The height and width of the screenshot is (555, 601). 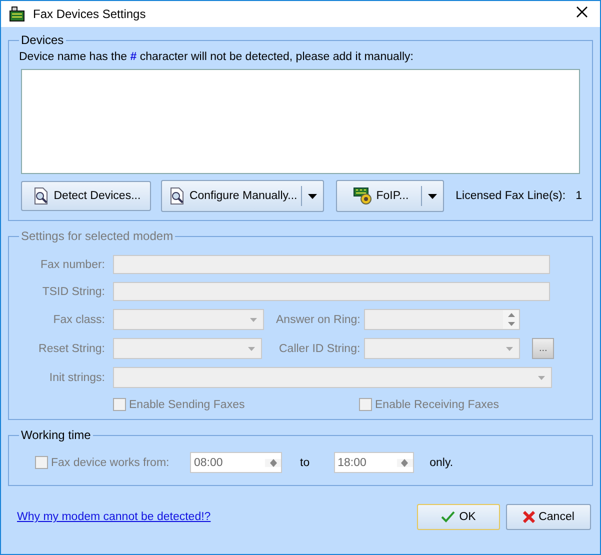 What do you see at coordinates (17, 14) in the screenshot?
I see `fax-modem-icon` at bounding box center [17, 14].